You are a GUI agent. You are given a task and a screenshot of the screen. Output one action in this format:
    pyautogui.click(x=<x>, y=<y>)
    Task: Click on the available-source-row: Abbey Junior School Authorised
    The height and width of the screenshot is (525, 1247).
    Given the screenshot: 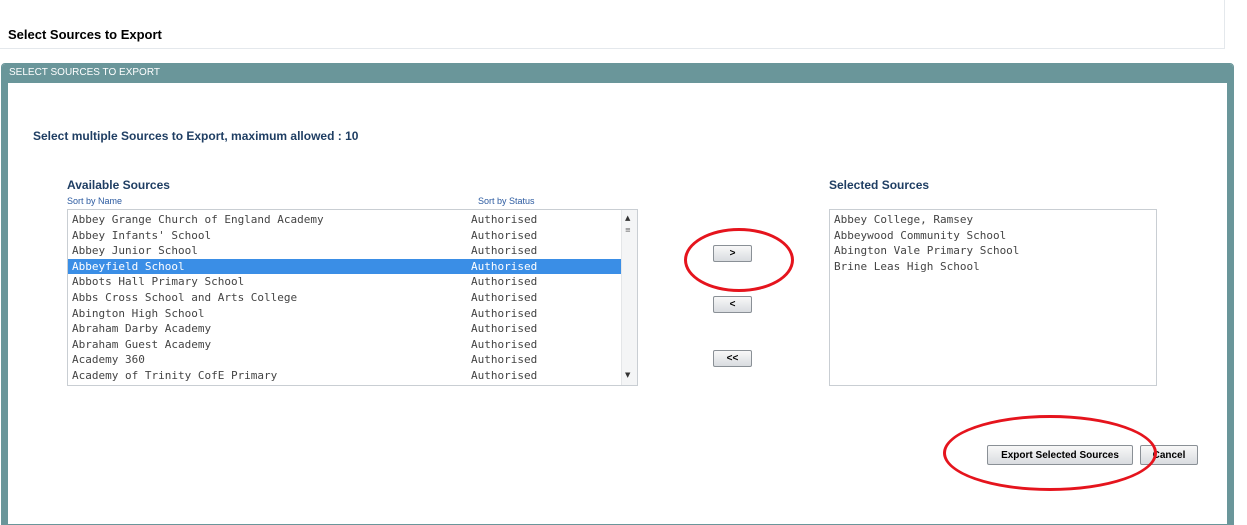 What is the action you would take?
    pyautogui.click(x=344, y=251)
    